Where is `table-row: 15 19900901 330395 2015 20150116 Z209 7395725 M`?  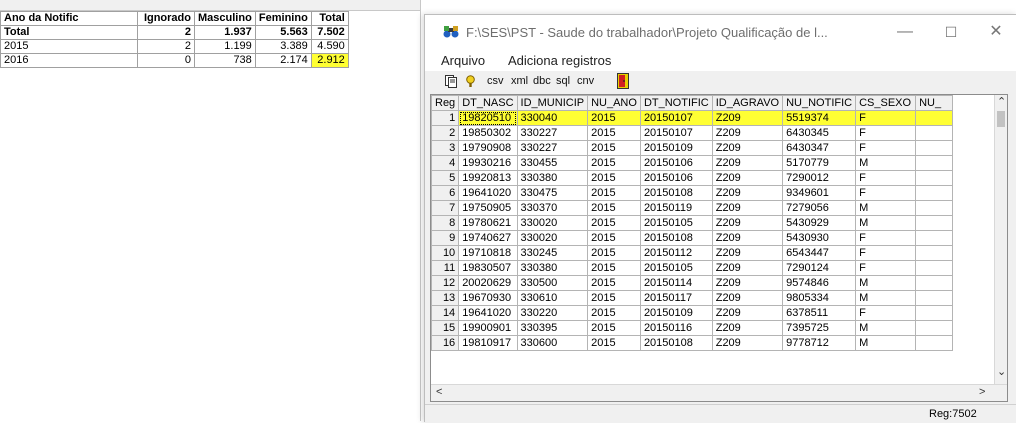 table-row: 15 19900901 330395 2015 20150116 Z209 7395725 M is located at coordinates (692, 328).